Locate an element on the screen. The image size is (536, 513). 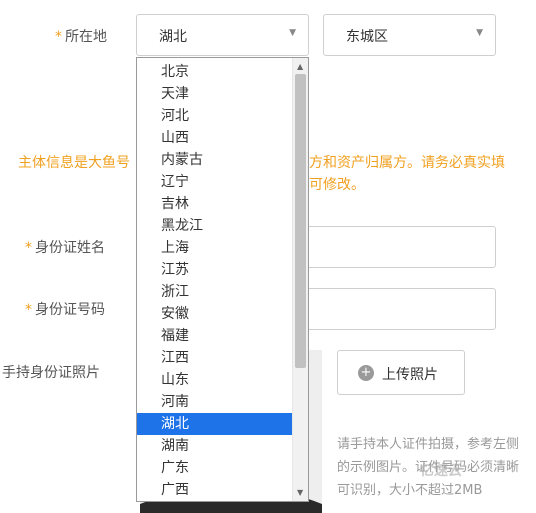
province-option: 安徽 is located at coordinates (215, 314).